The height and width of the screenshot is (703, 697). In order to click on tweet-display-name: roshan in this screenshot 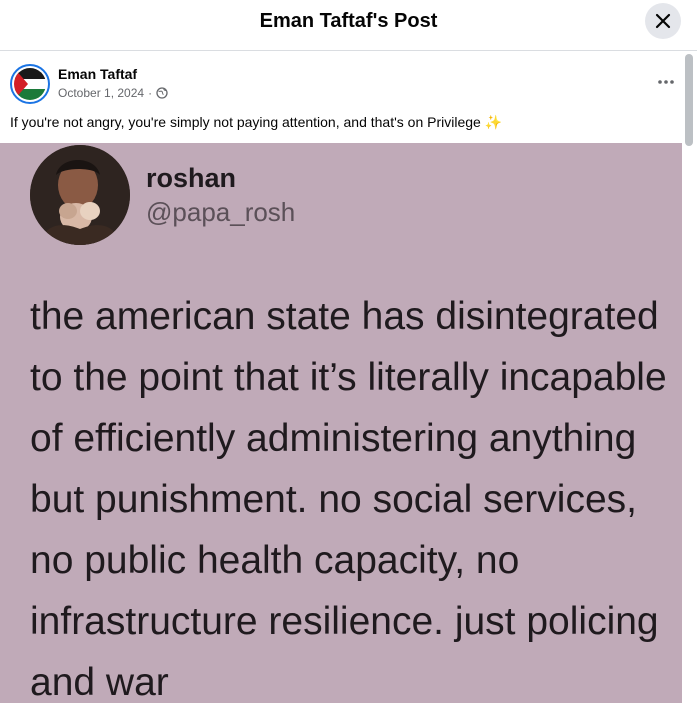, I will do `click(191, 178)`.